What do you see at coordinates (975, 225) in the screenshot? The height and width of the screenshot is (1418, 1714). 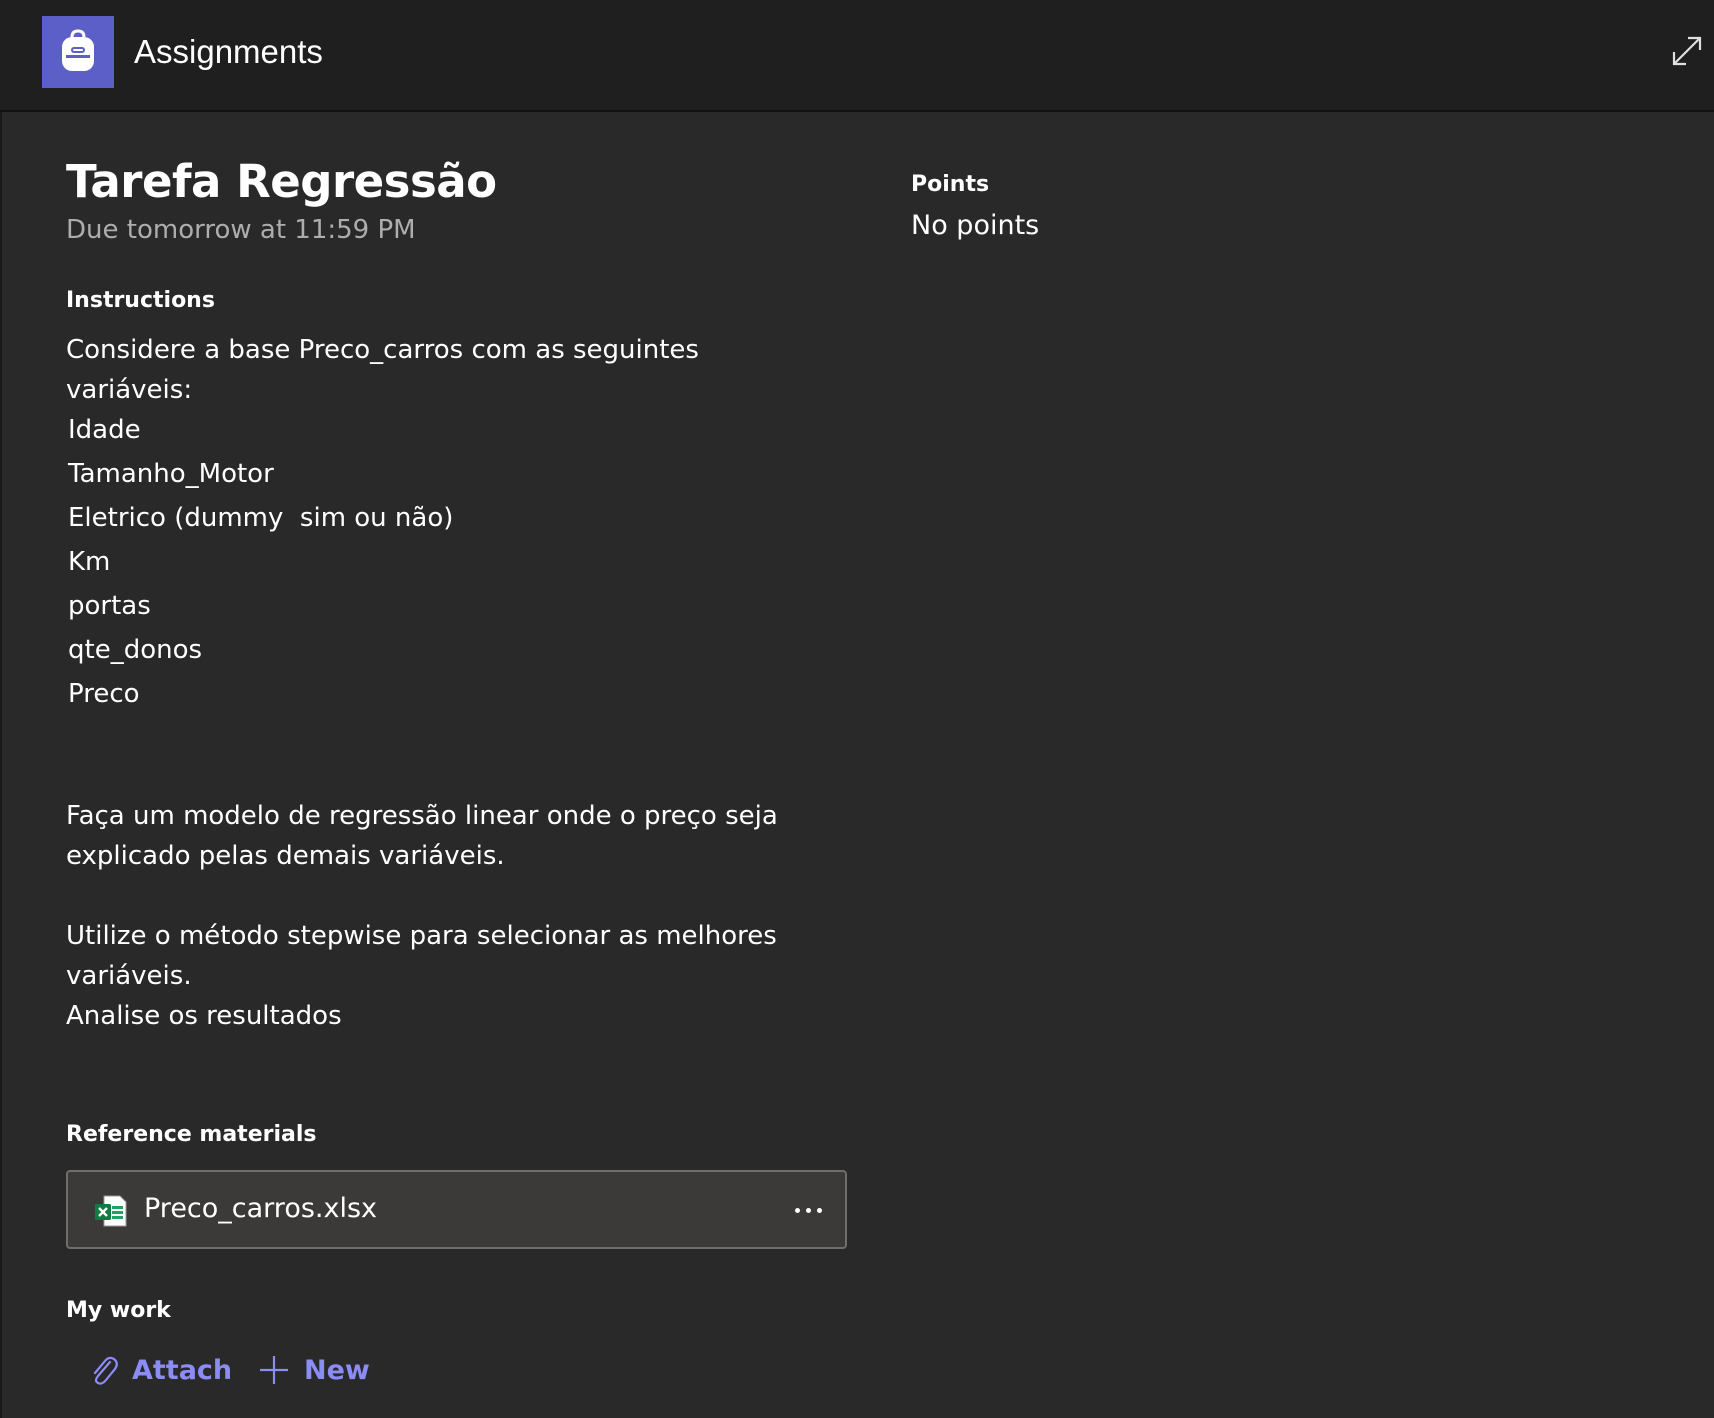 I see `points-value: No points` at bounding box center [975, 225].